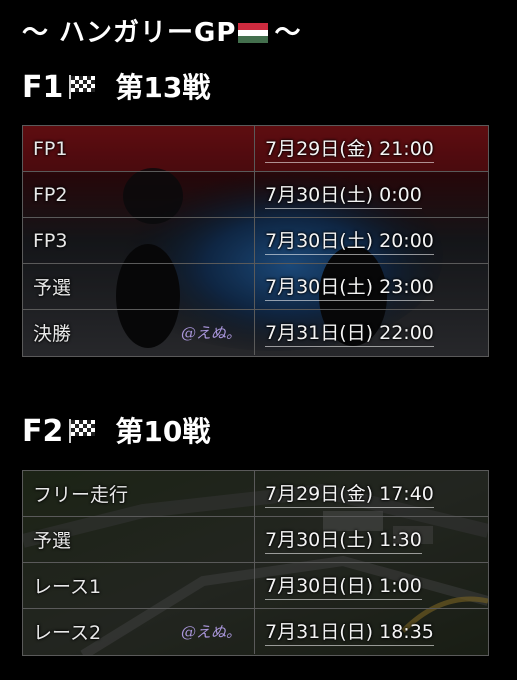 The height and width of the screenshot is (680, 517). I want to click on session-time: 7月30日(土) 1:30, so click(371, 539).